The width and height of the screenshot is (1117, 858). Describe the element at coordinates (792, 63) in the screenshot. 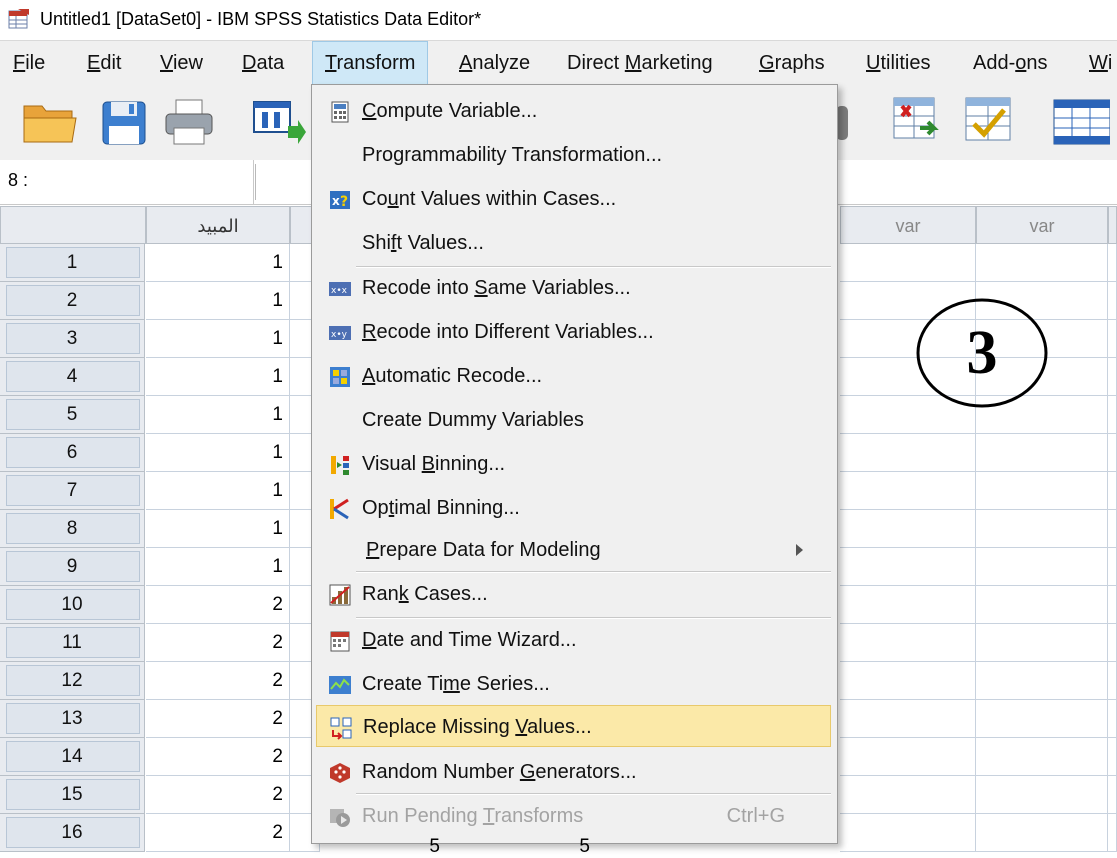

I see `menu-graphs: Graphs` at that location.